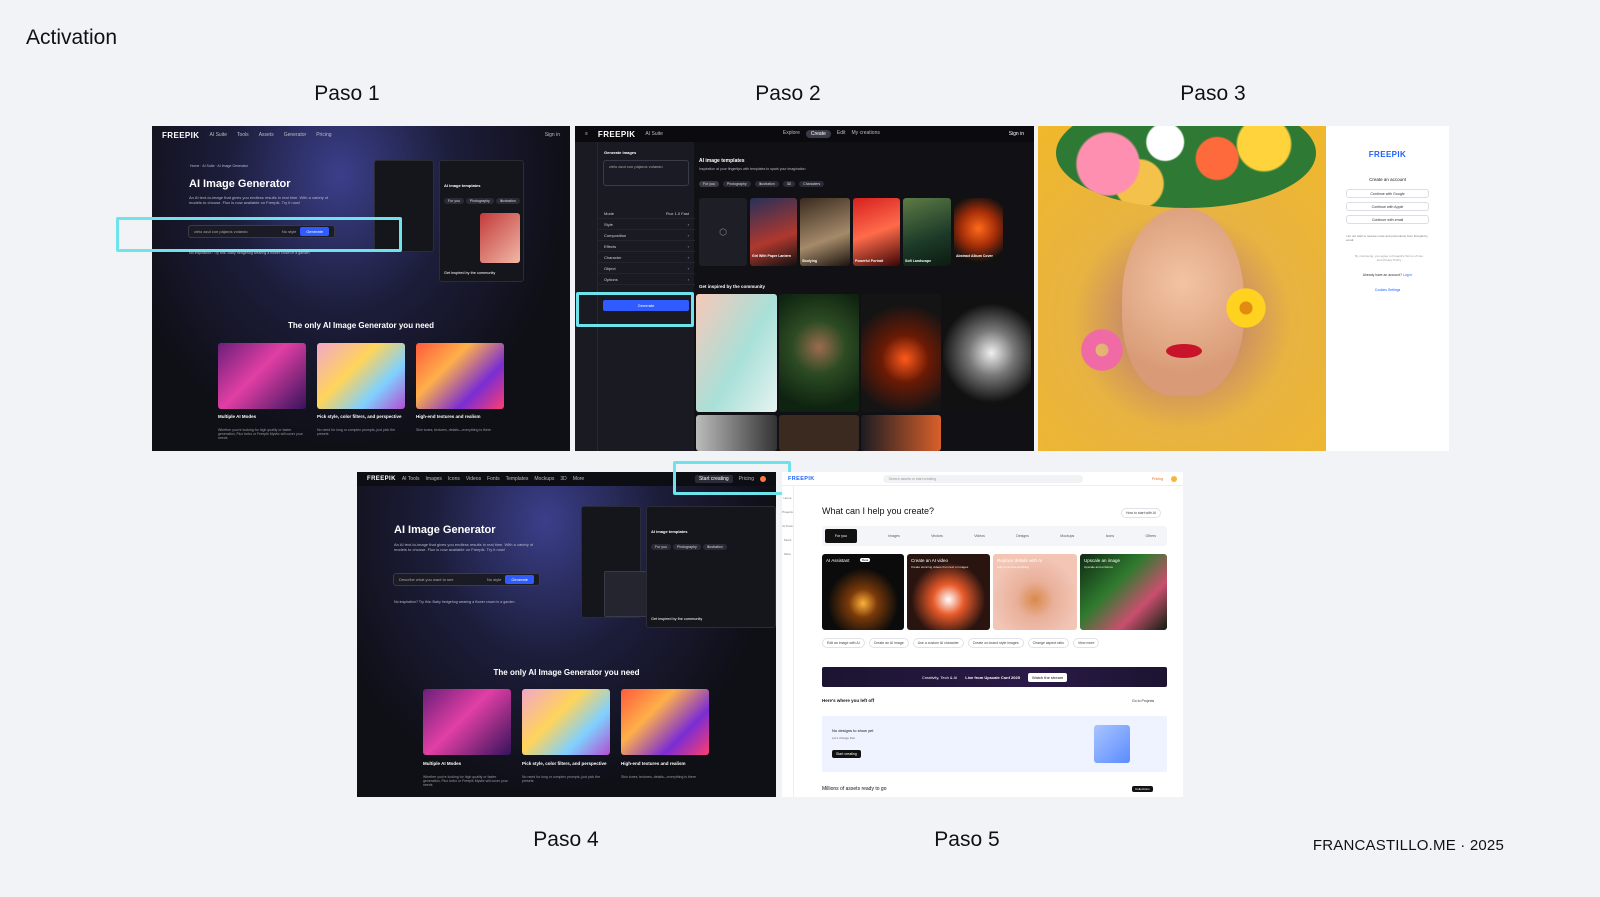 This screenshot has height=897, width=1600. What do you see at coordinates (266, 135) in the screenshot?
I see `nav-item: Assets` at bounding box center [266, 135].